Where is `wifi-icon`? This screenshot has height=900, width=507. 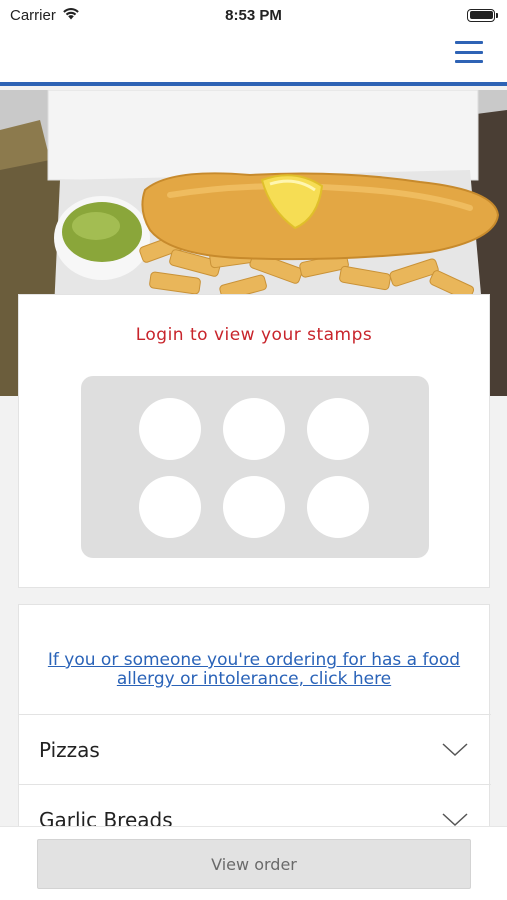 wifi-icon is located at coordinates (71, 15).